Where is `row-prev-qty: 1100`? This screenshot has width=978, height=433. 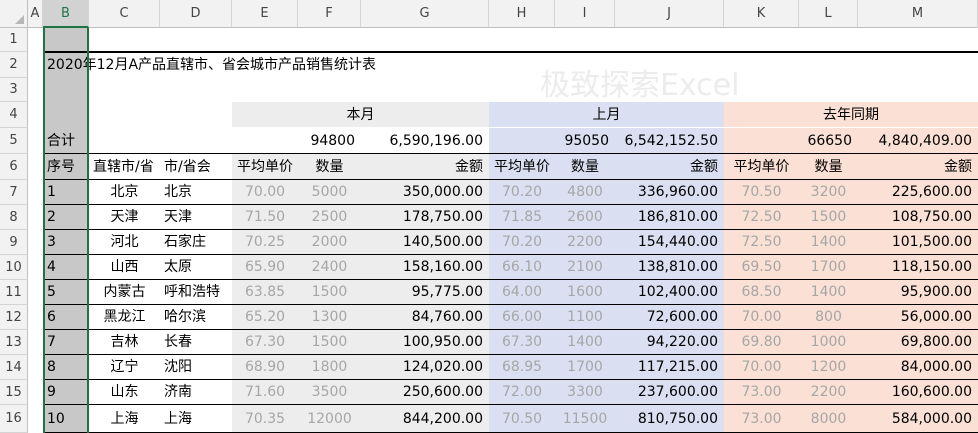 row-prev-qty: 1100 is located at coordinates (585, 317).